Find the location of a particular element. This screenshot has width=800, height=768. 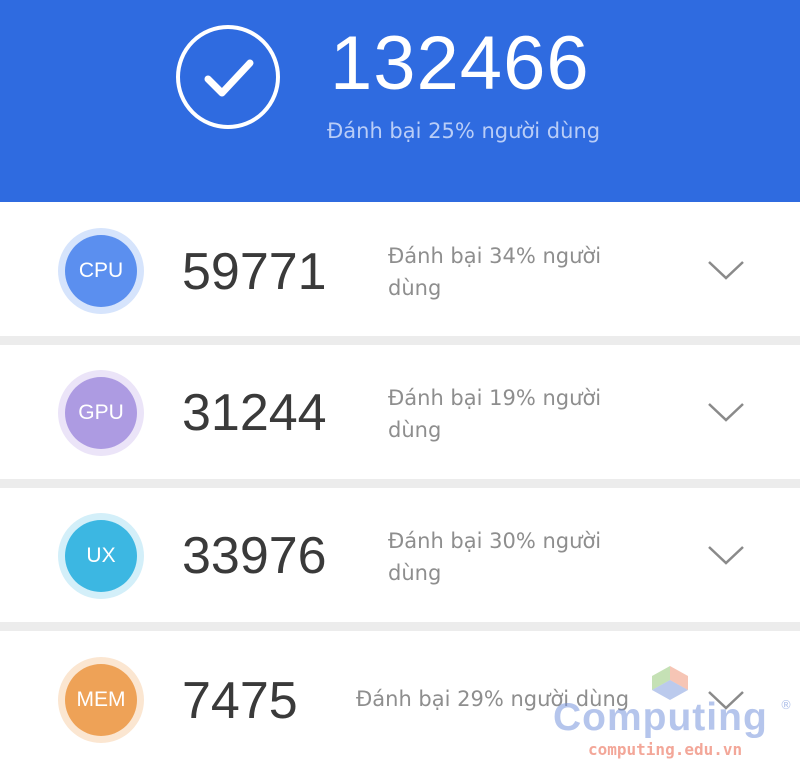

ux-badge: UX is located at coordinates (101, 556).